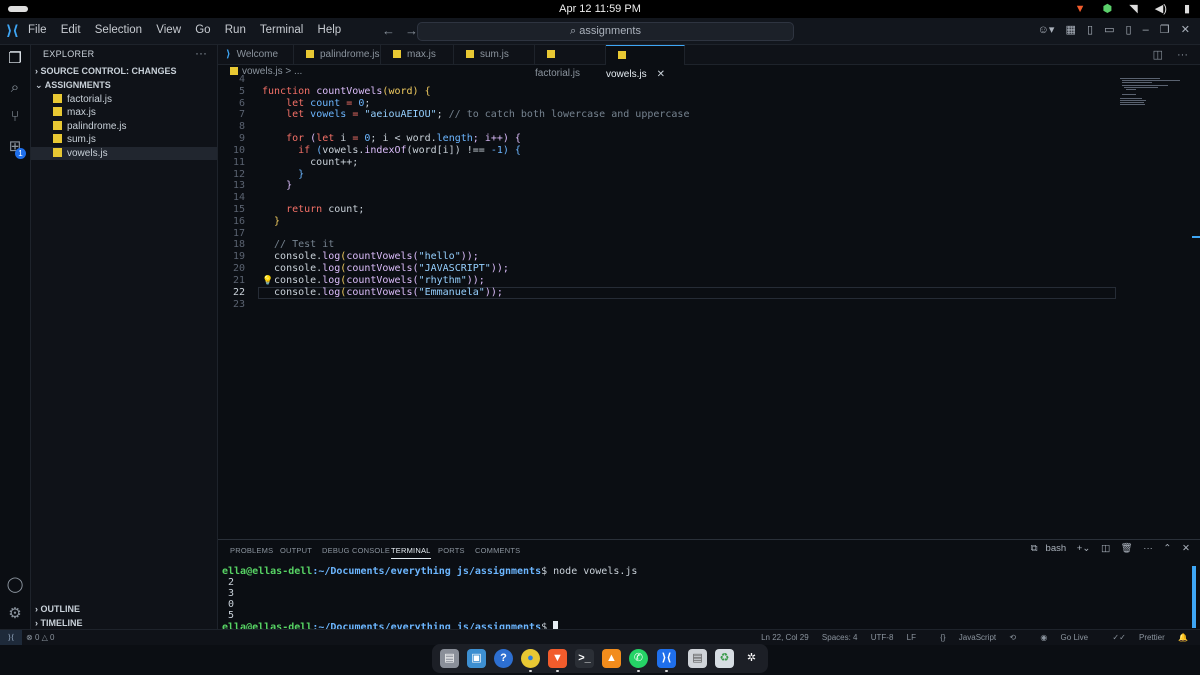 The image size is (1200, 675). Describe the element at coordinates (645, 62) in the screenshot. I see `tab-vowels: vowels.js ✕` at that location.